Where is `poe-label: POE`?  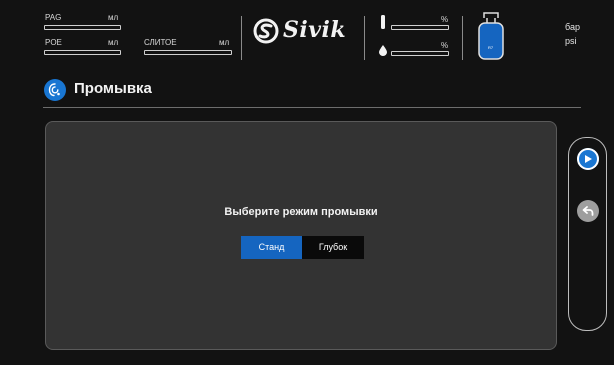 poe-label: POE is located at coordinates (53, 42).